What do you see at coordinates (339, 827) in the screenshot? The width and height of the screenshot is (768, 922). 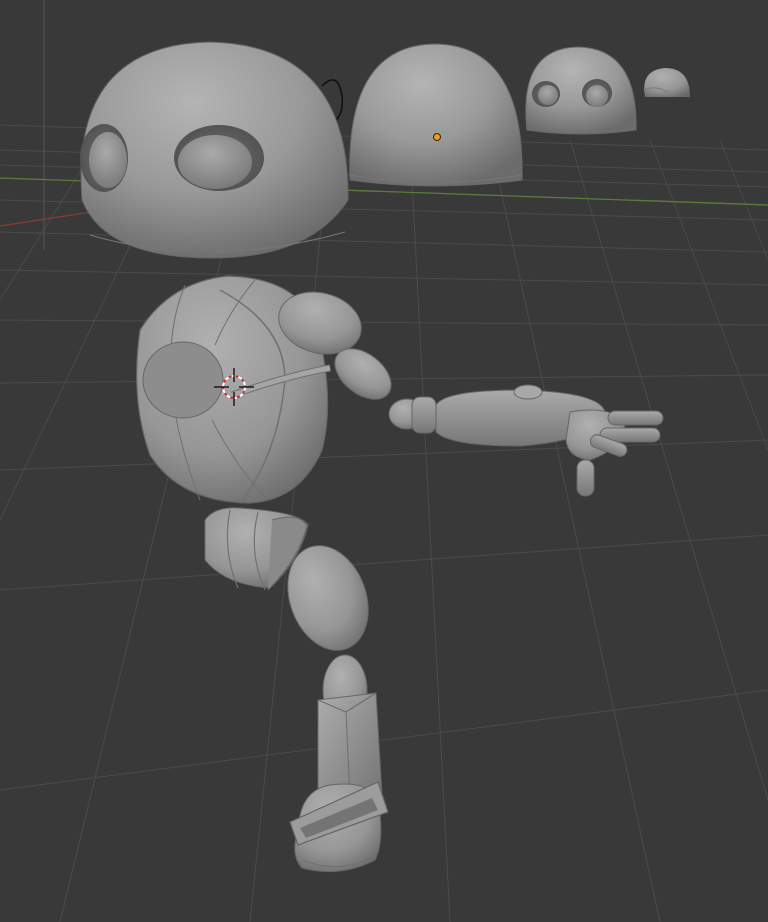 I see `boot` at bounding box center [339, 827].